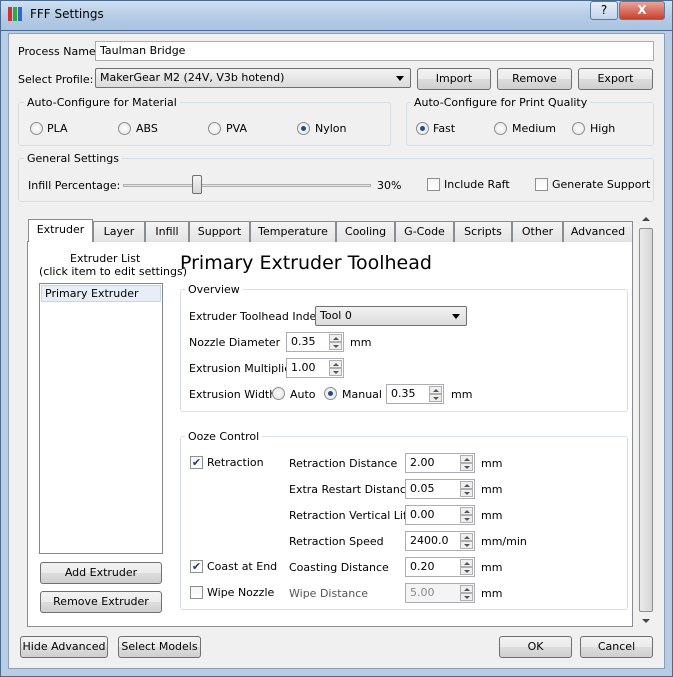  What do you see at coordinates (424, 231) in the screenshot?
I see `tab-gcode: G-Code` at bounding box center [424, 231].